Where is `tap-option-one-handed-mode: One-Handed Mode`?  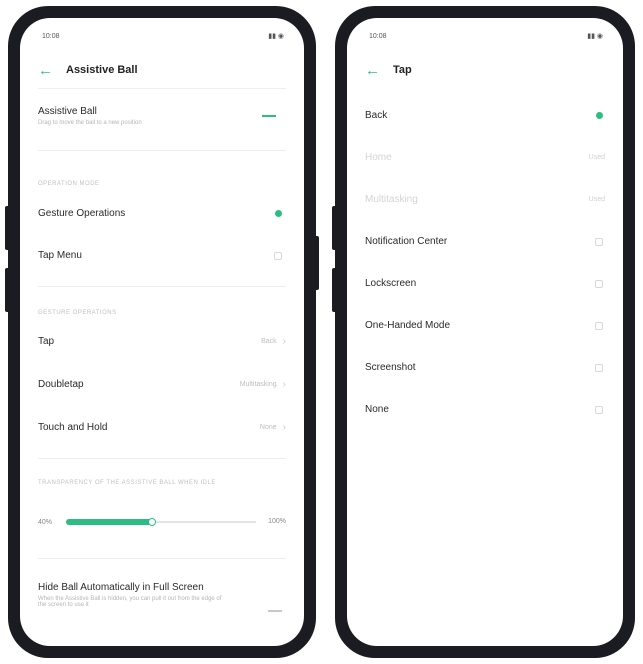 tap-option-one-handed-mode: One-Handed Mode is located at coordinates (485, 325).